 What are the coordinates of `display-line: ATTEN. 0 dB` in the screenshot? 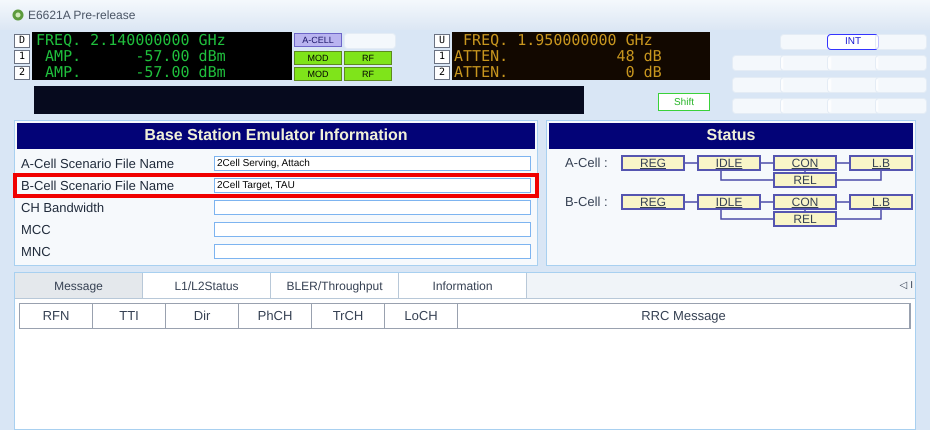 It's located at (558, 72).